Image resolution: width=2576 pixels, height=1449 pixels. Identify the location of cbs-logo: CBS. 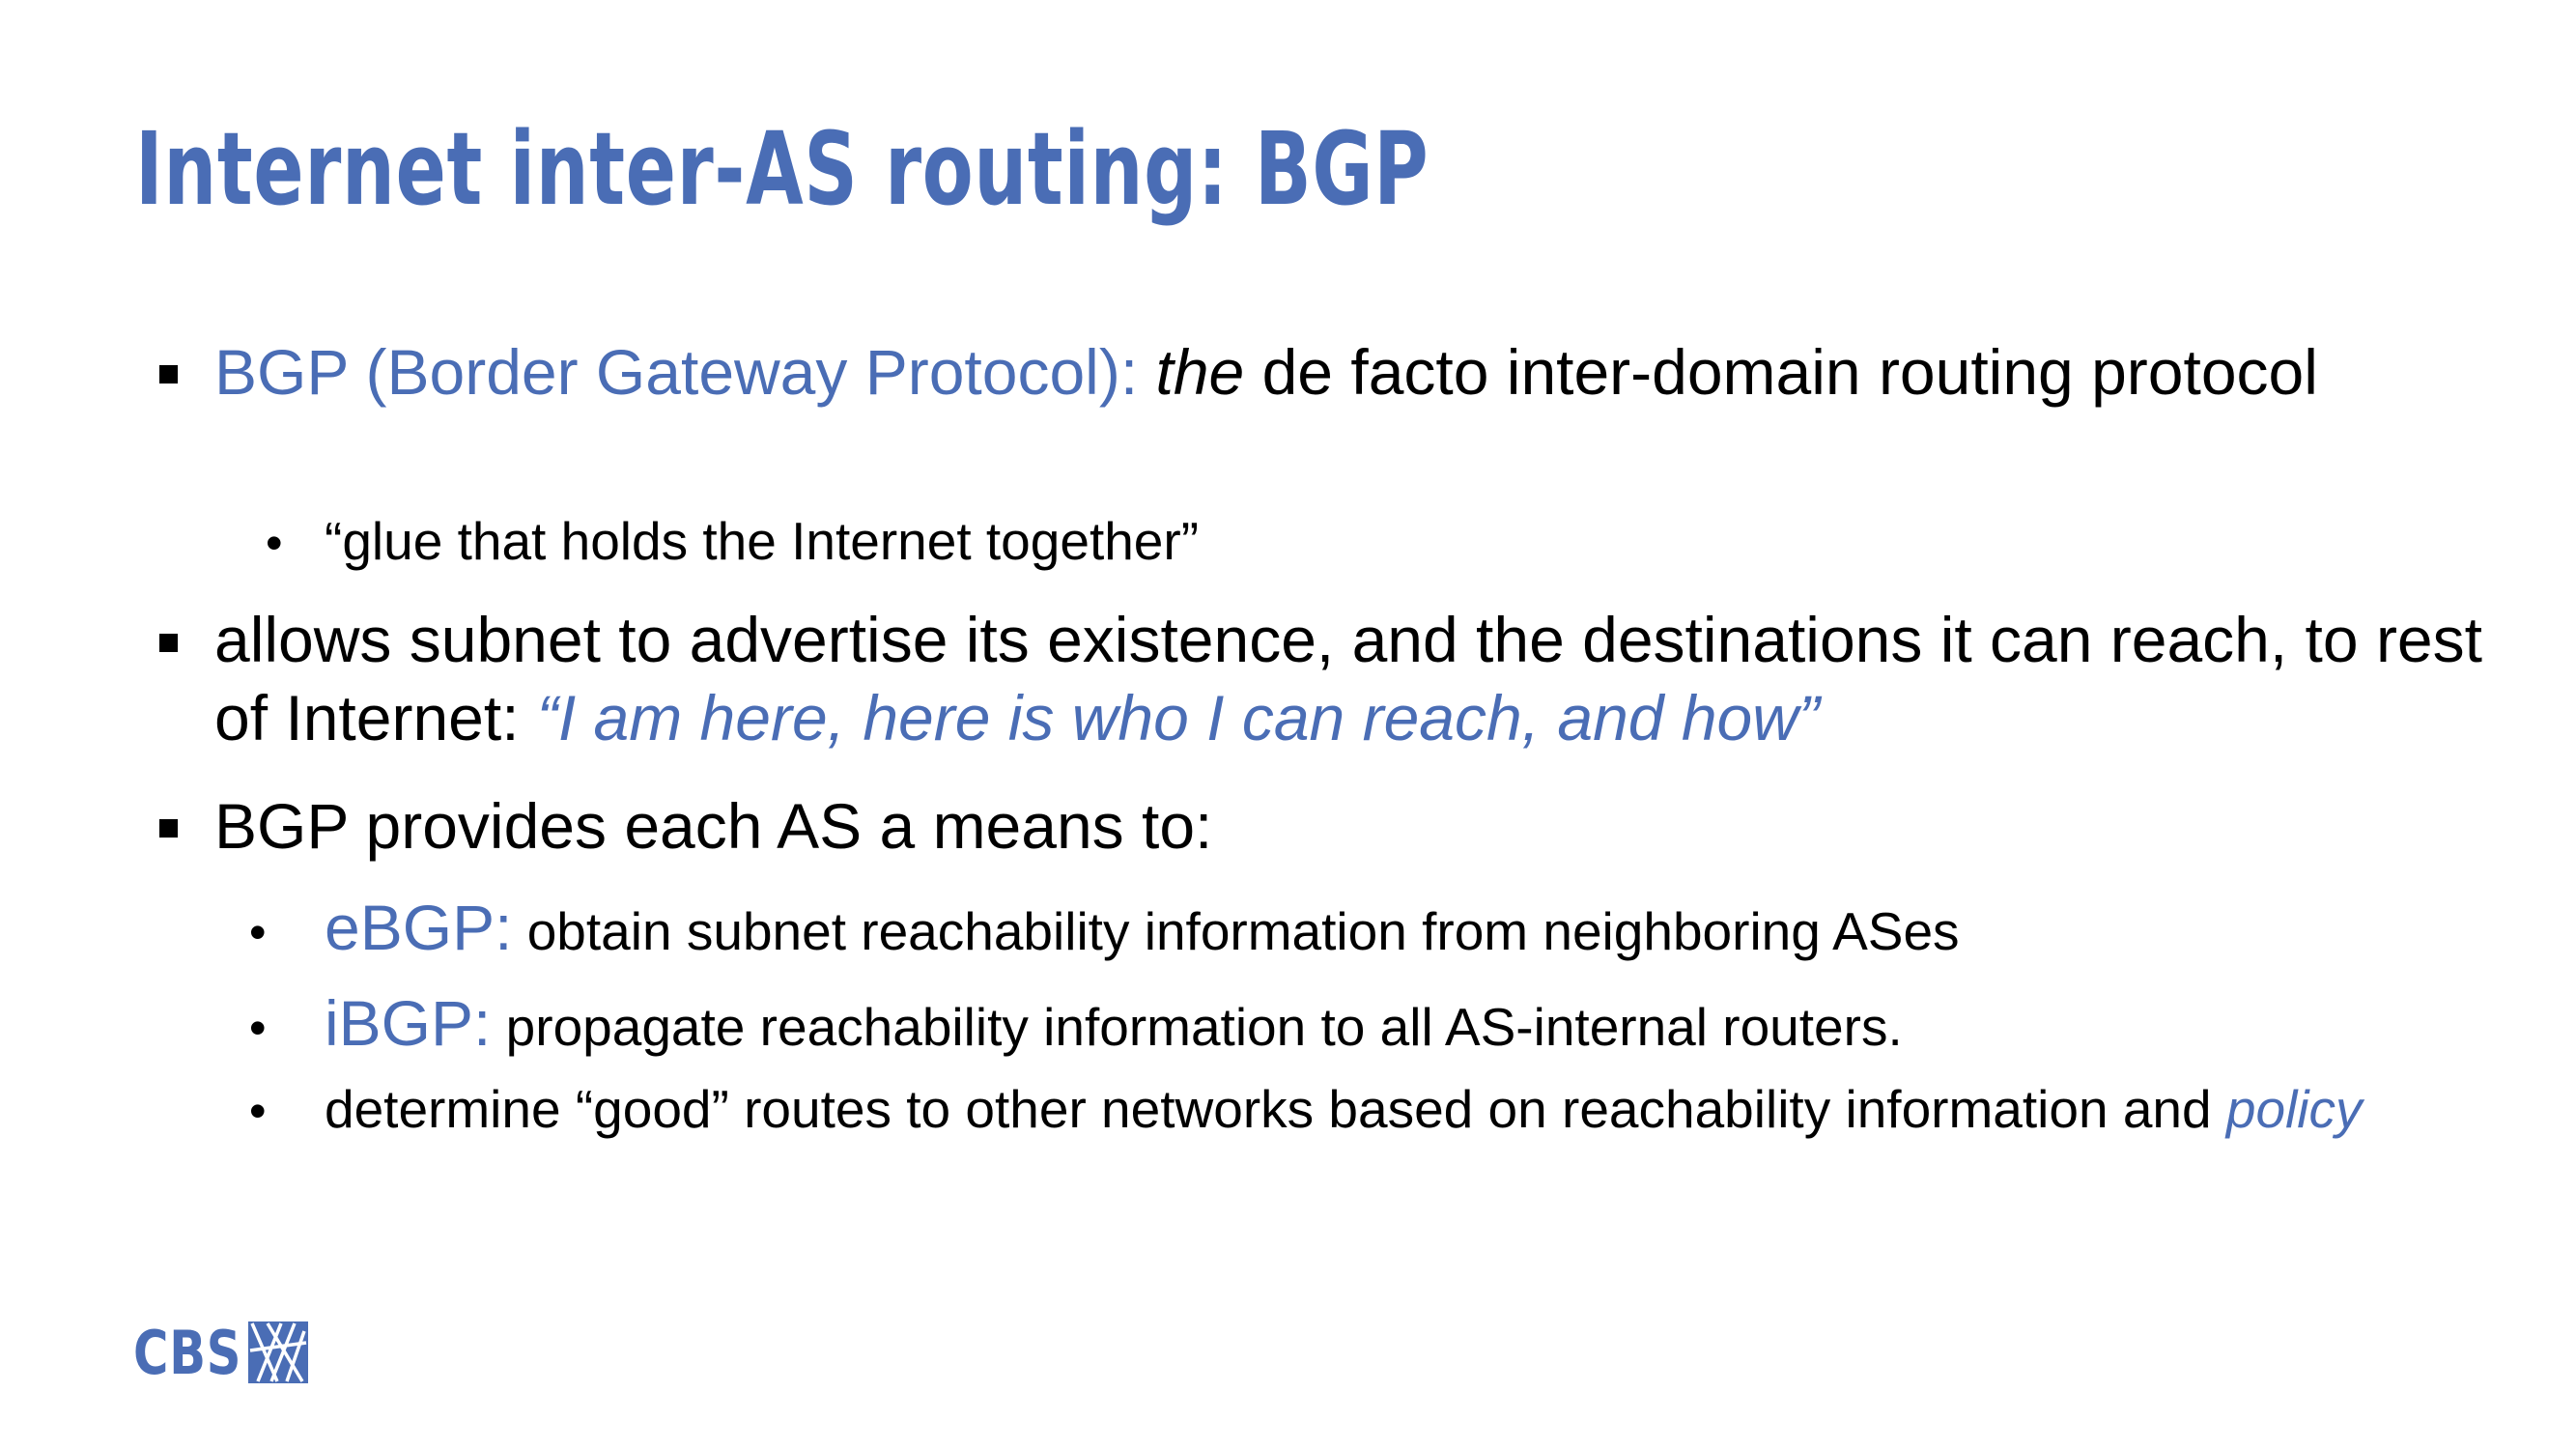
(220, 1352).